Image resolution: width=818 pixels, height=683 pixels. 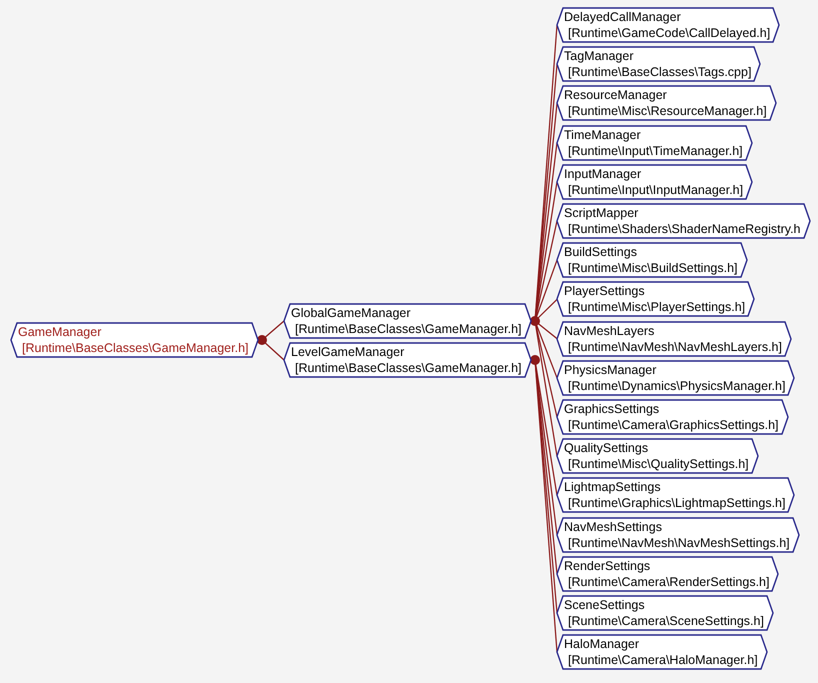 What do you see at coordinates (605, 291) in the screenshot?
I see `class-name: PlayerSettings` at bounding box center [605, 291].